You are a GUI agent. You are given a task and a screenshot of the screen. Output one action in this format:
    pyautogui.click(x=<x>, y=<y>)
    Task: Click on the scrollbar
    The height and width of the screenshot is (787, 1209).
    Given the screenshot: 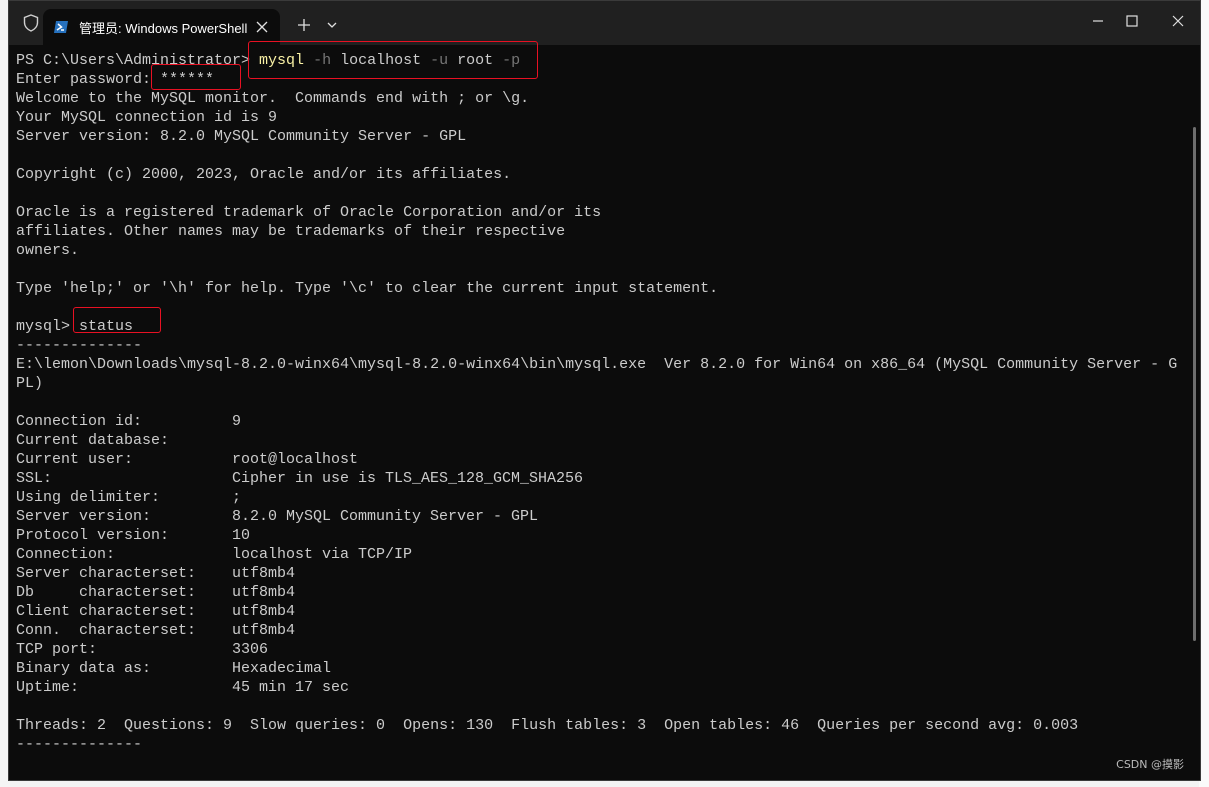 What is the action you would take?
    pyautogui.click(x=1194, y=384)
    